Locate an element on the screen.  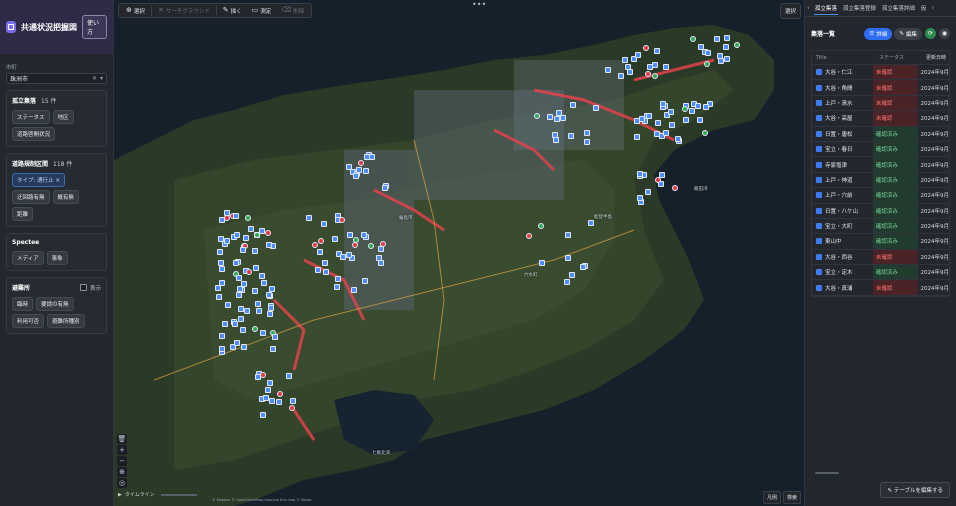
filter-chip-distance: 距離 is located at coordinates (23, 214).